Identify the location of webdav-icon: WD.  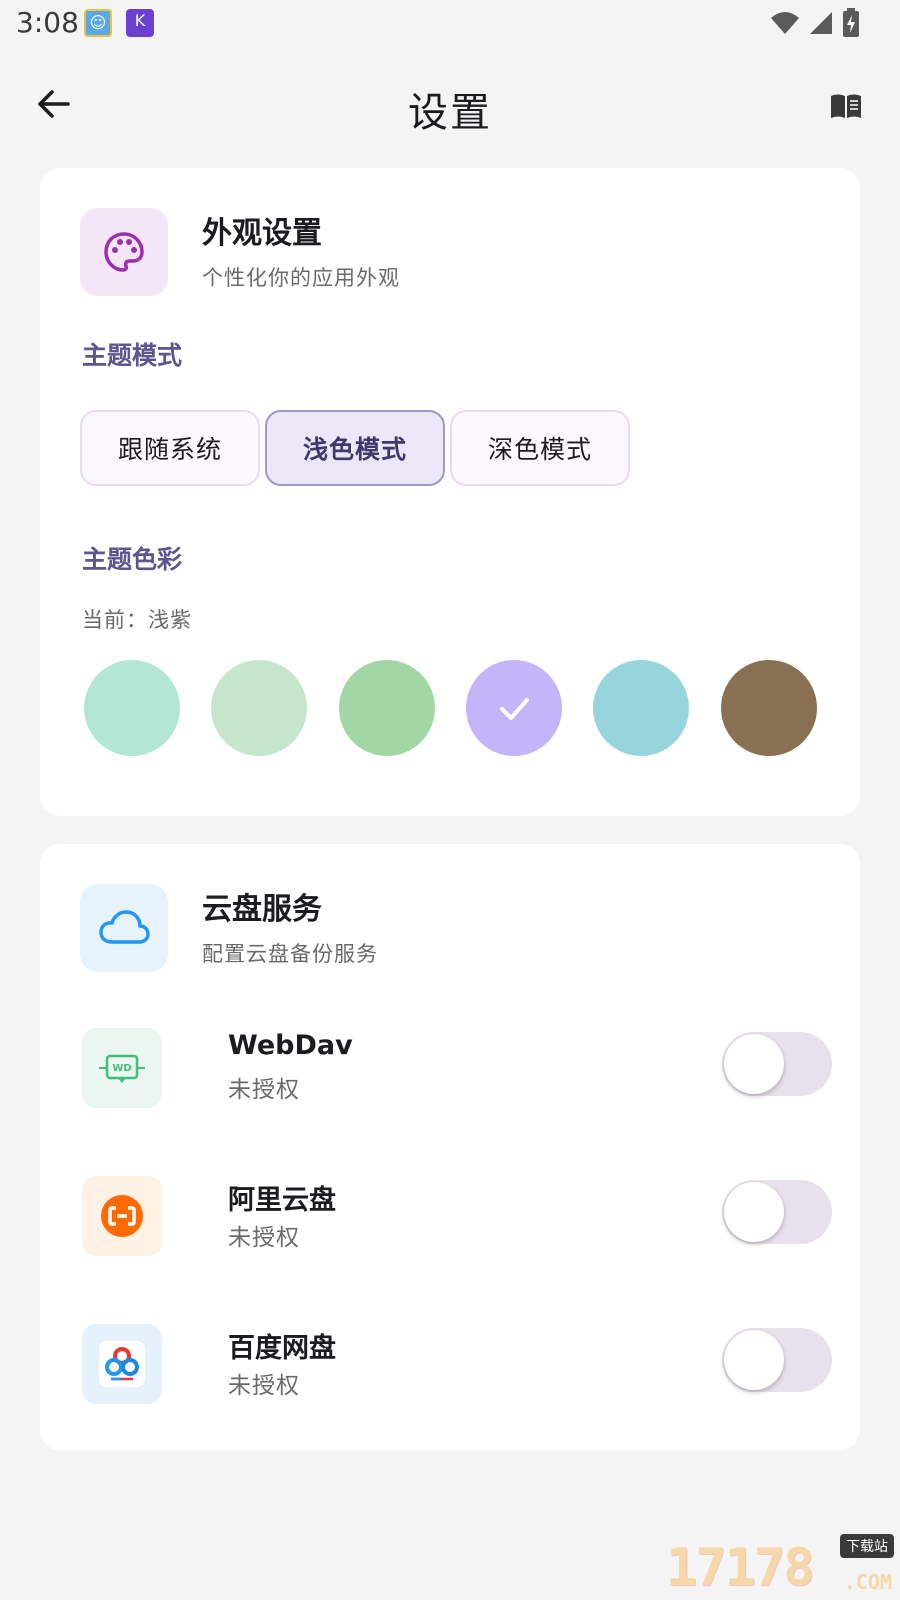
(122, 1068).